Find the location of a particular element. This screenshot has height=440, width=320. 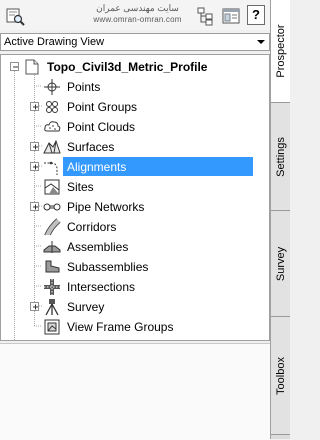

tree-item-label: Sites is located at coordinates (80, 187).